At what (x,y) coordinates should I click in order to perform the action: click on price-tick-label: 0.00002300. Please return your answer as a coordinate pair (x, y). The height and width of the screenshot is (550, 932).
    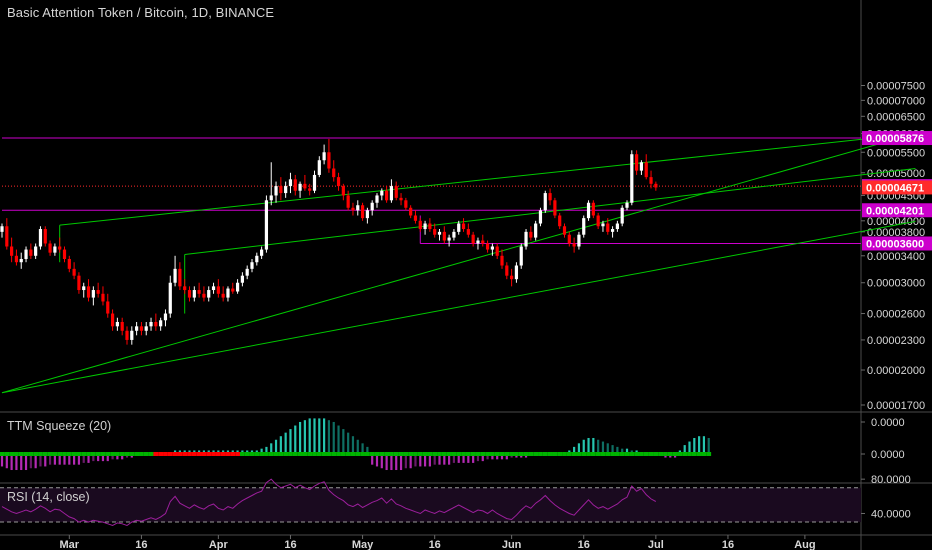
    Looking at the image, I should click on (896, 341).